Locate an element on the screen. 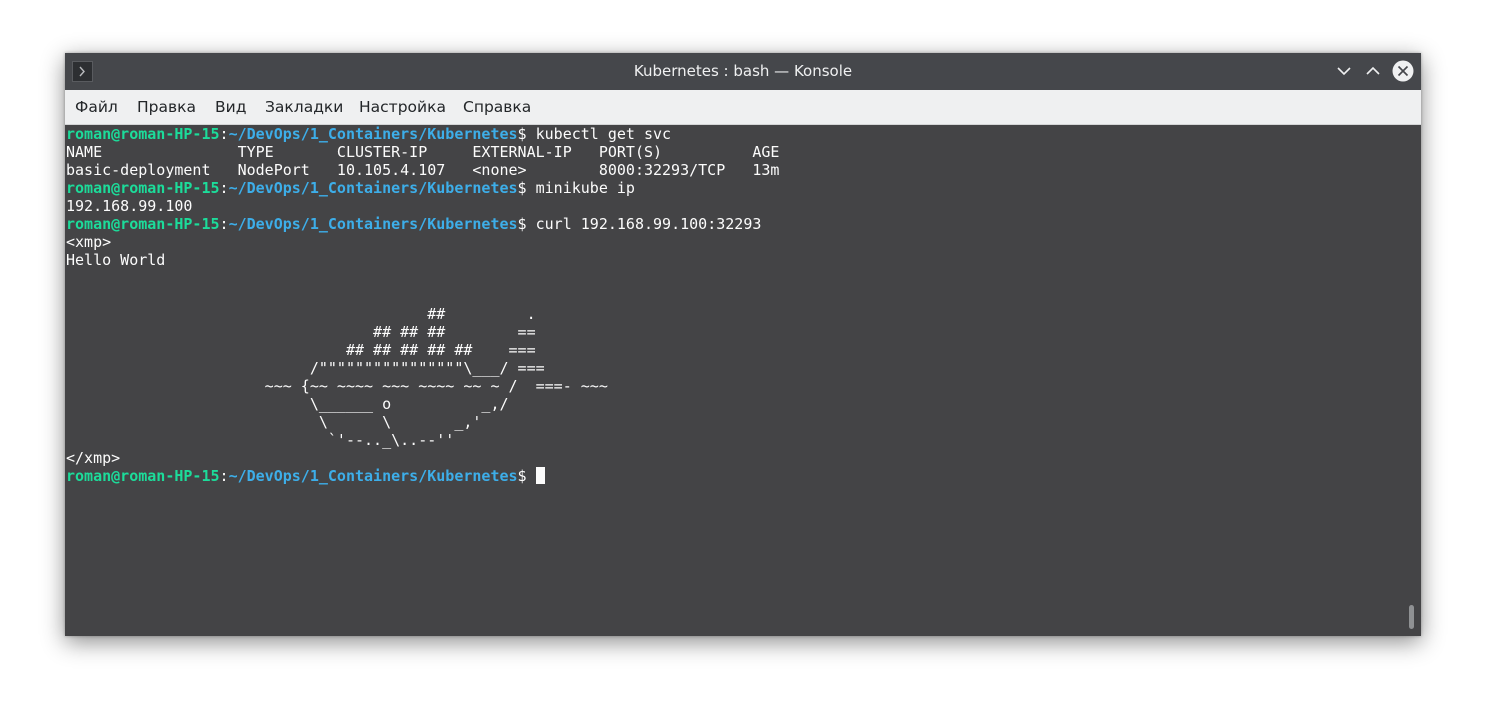  docker-ascii-art: ~~~ {~~ ~~~~ ~~~ ~~~~ ~~ ~ / ===- ~~~ is located at coordinates (337, 386).